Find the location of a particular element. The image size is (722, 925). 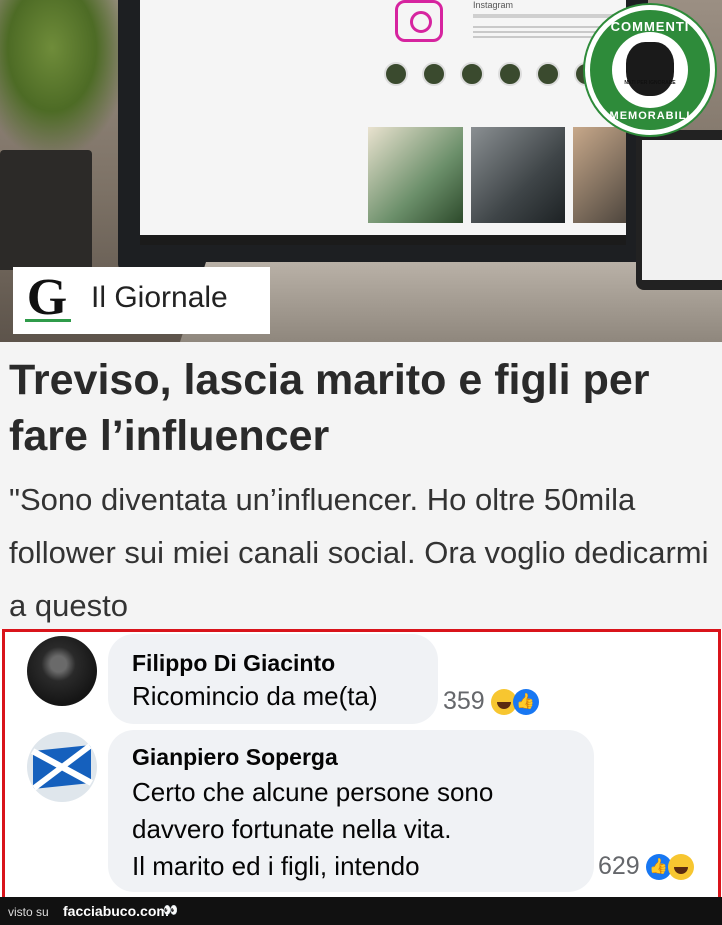

instagram-app-name: Instagram is located at coordinates (493, 5).